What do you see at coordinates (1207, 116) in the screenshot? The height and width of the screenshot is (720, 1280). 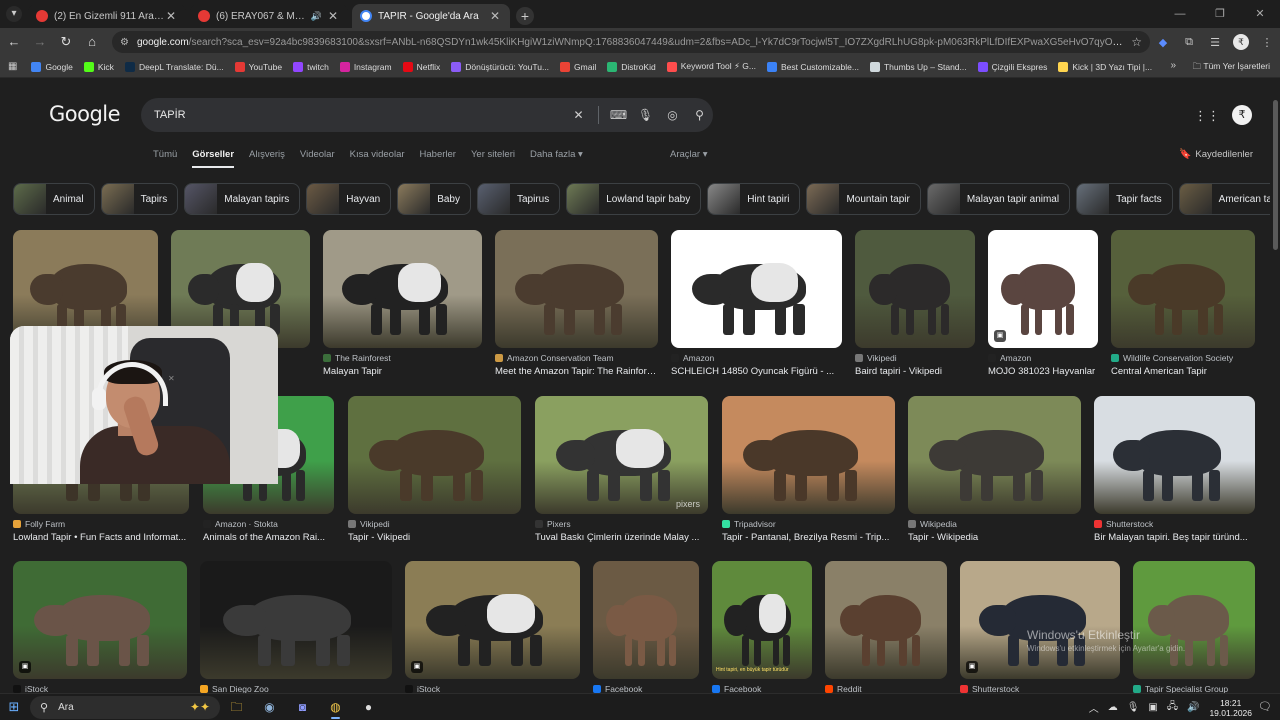 I see `google-apps-icon: ⋮⋮` at bounding box center [1207, 116].